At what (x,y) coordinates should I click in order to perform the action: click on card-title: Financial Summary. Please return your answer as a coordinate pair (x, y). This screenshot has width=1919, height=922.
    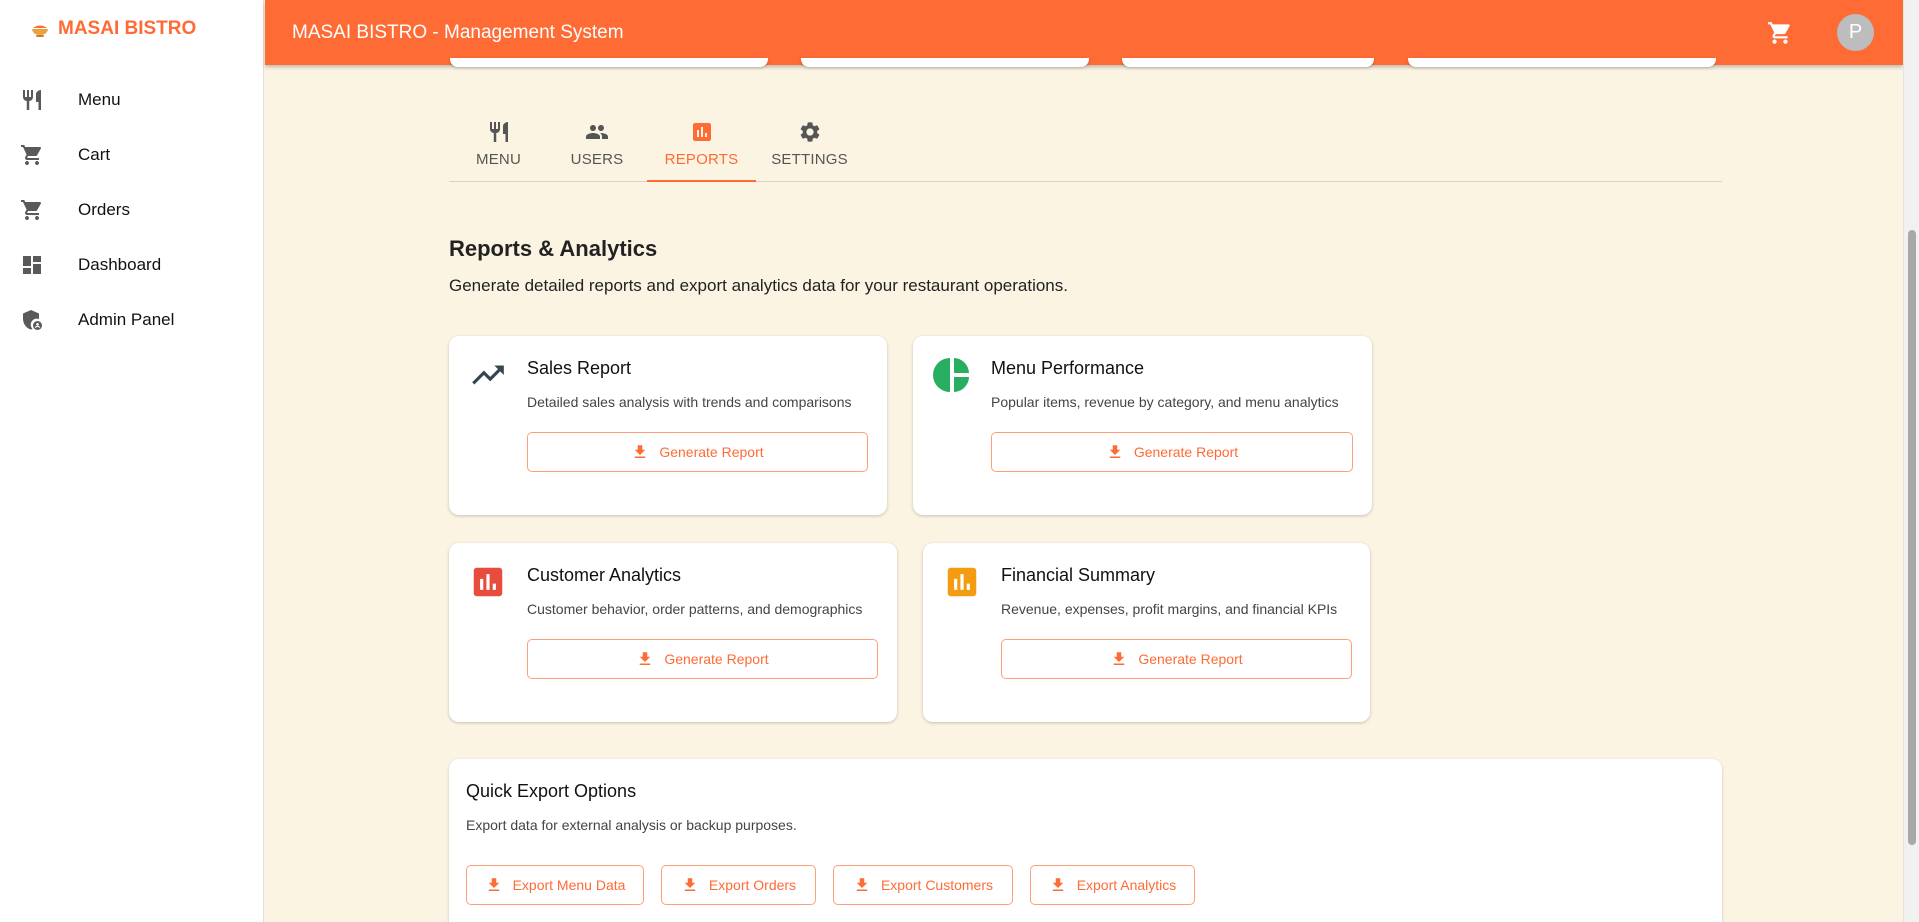
    Looking at the image, I should click on (1078, 575).